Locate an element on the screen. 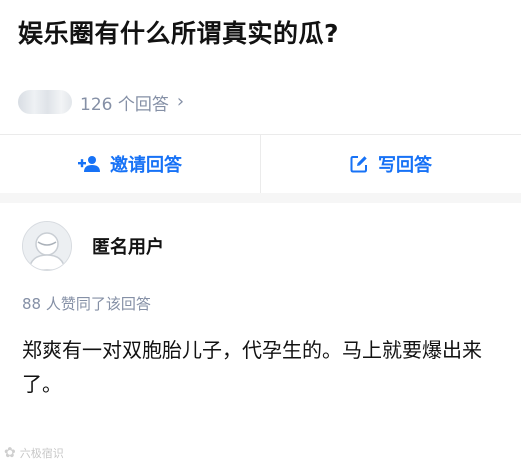  watermark: ✿ 六极宿识 is located at coordinates (34, 453).